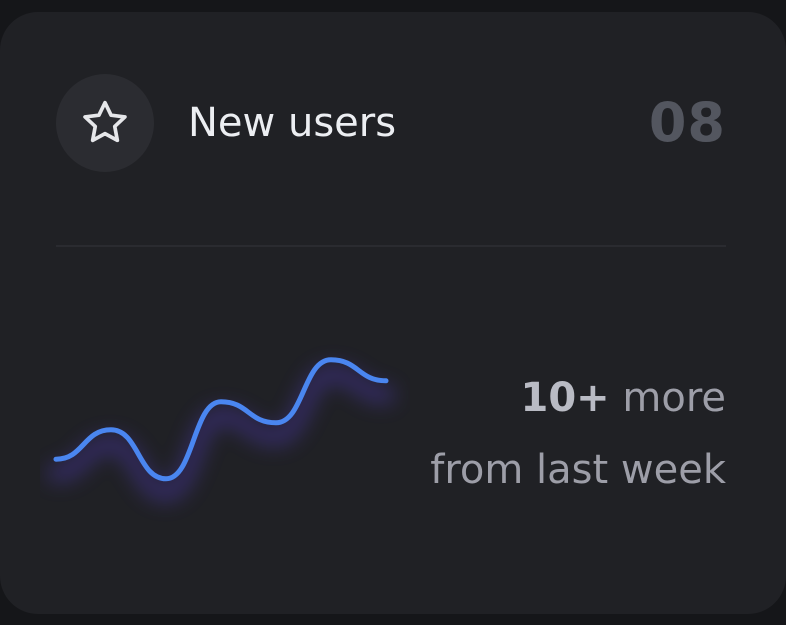 The width and height of the screenshot is (786, 625). I want to click on star-icon, so click(105, 121).